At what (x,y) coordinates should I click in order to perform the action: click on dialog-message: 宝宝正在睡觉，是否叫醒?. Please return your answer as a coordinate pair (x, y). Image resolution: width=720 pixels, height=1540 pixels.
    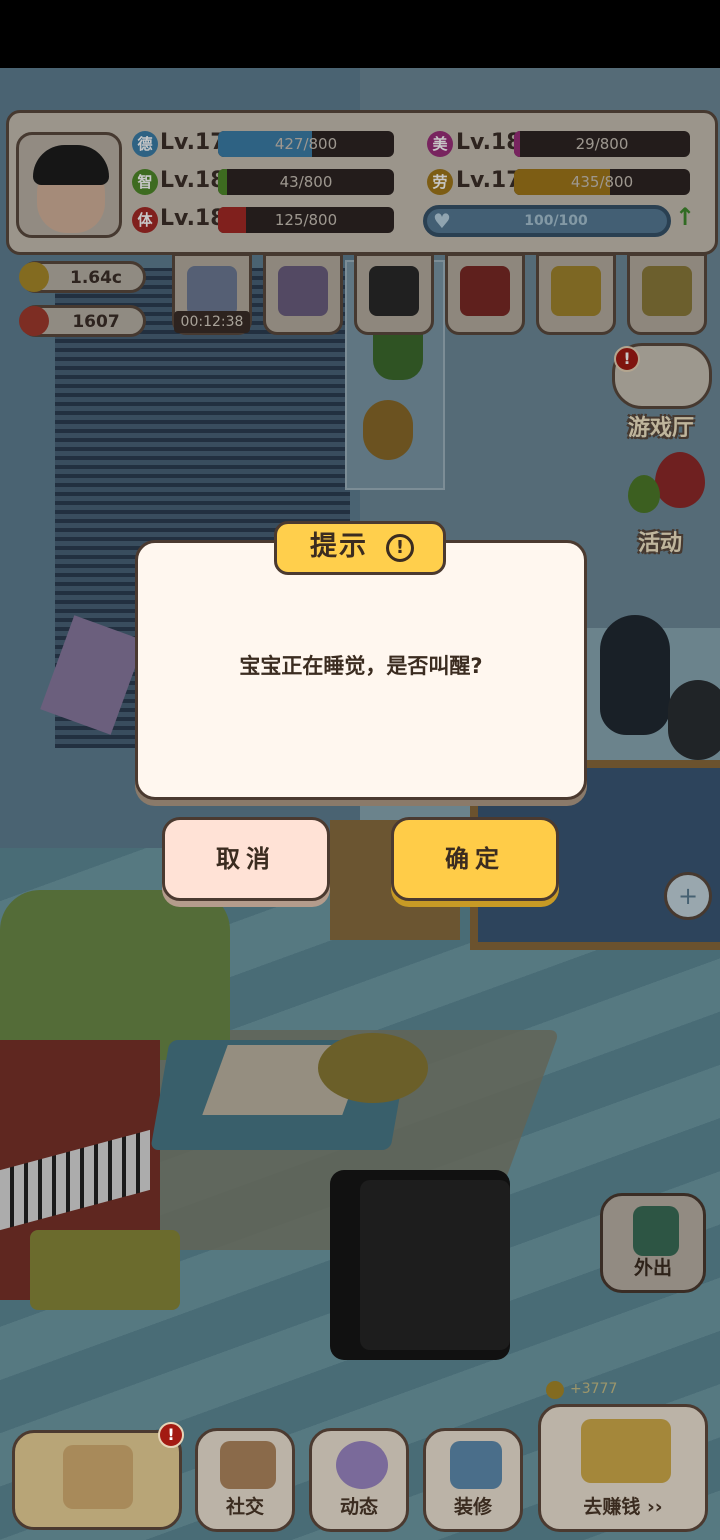
    Looking at the image, I should click on (361, 666).